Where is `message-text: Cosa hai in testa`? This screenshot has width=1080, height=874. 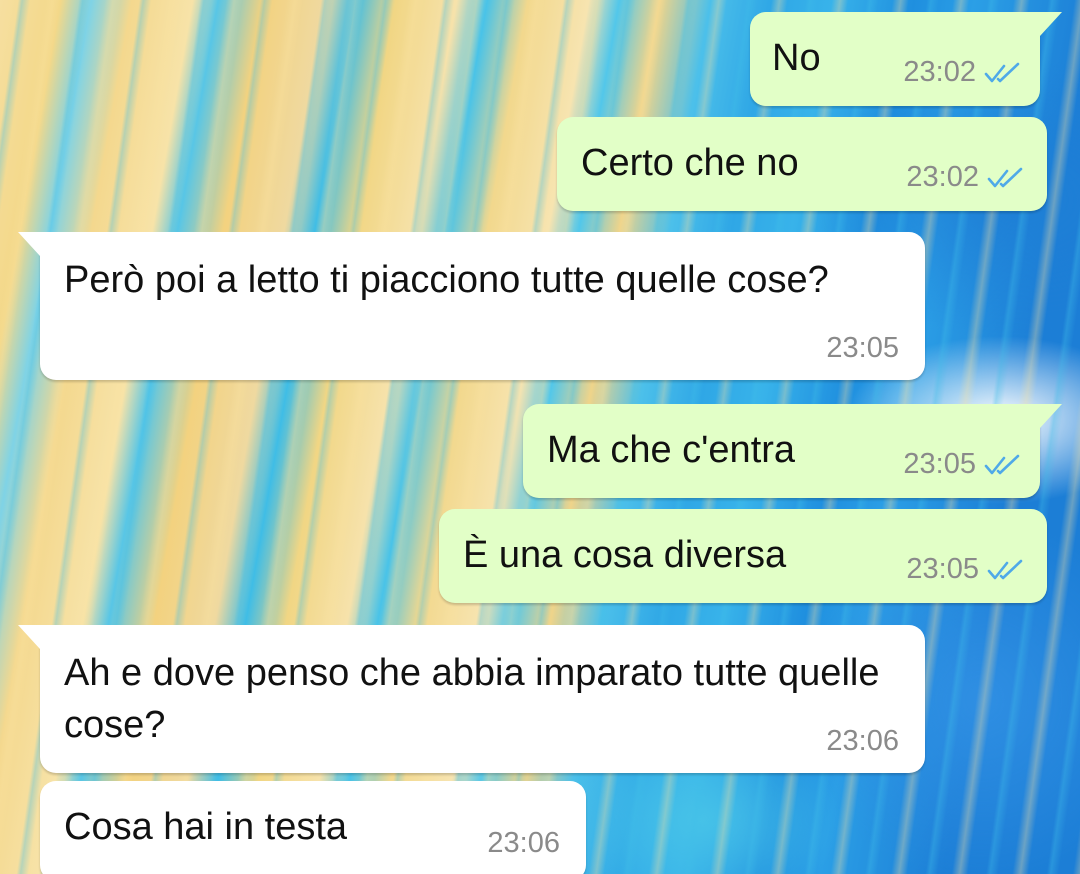 message-text: Cosa hai in testa is located at coordinates (206, 827).